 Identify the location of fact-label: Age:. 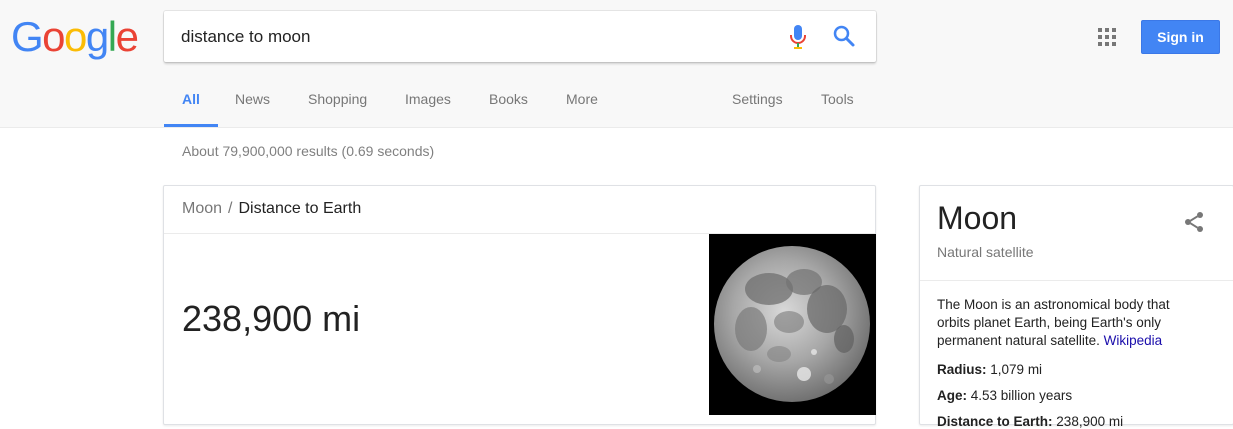
(952, 395).